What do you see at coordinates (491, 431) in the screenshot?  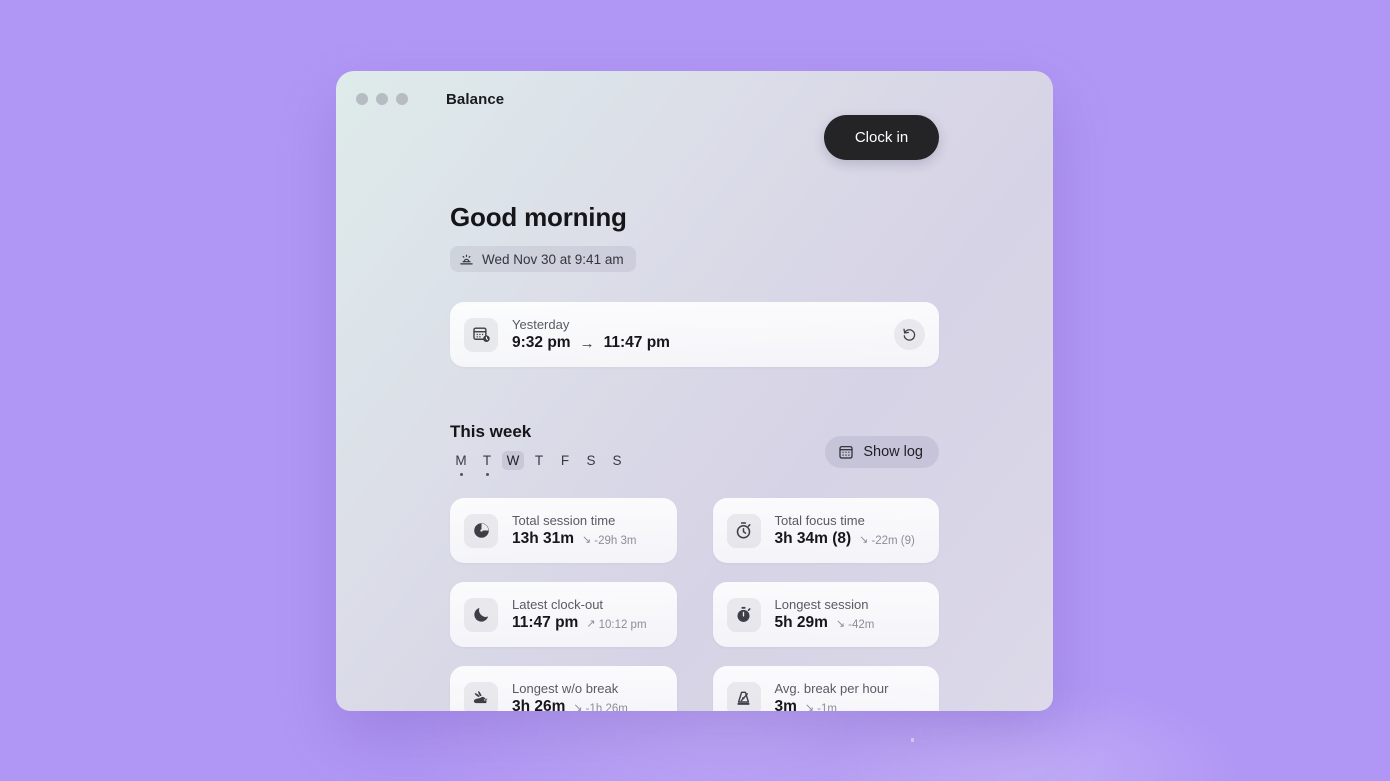 I see `week-title: This week` at bounding box center [491, 431].